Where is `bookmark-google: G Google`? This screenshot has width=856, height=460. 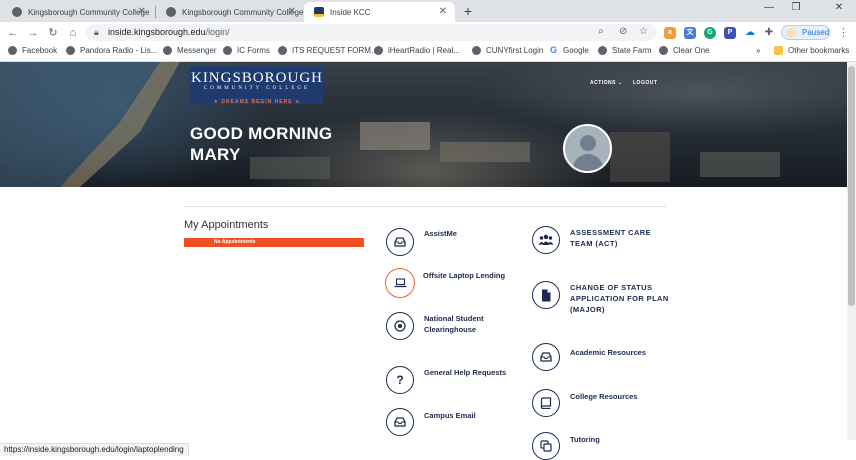 bookmark-google: G Google is located at coordinates (569, 50).